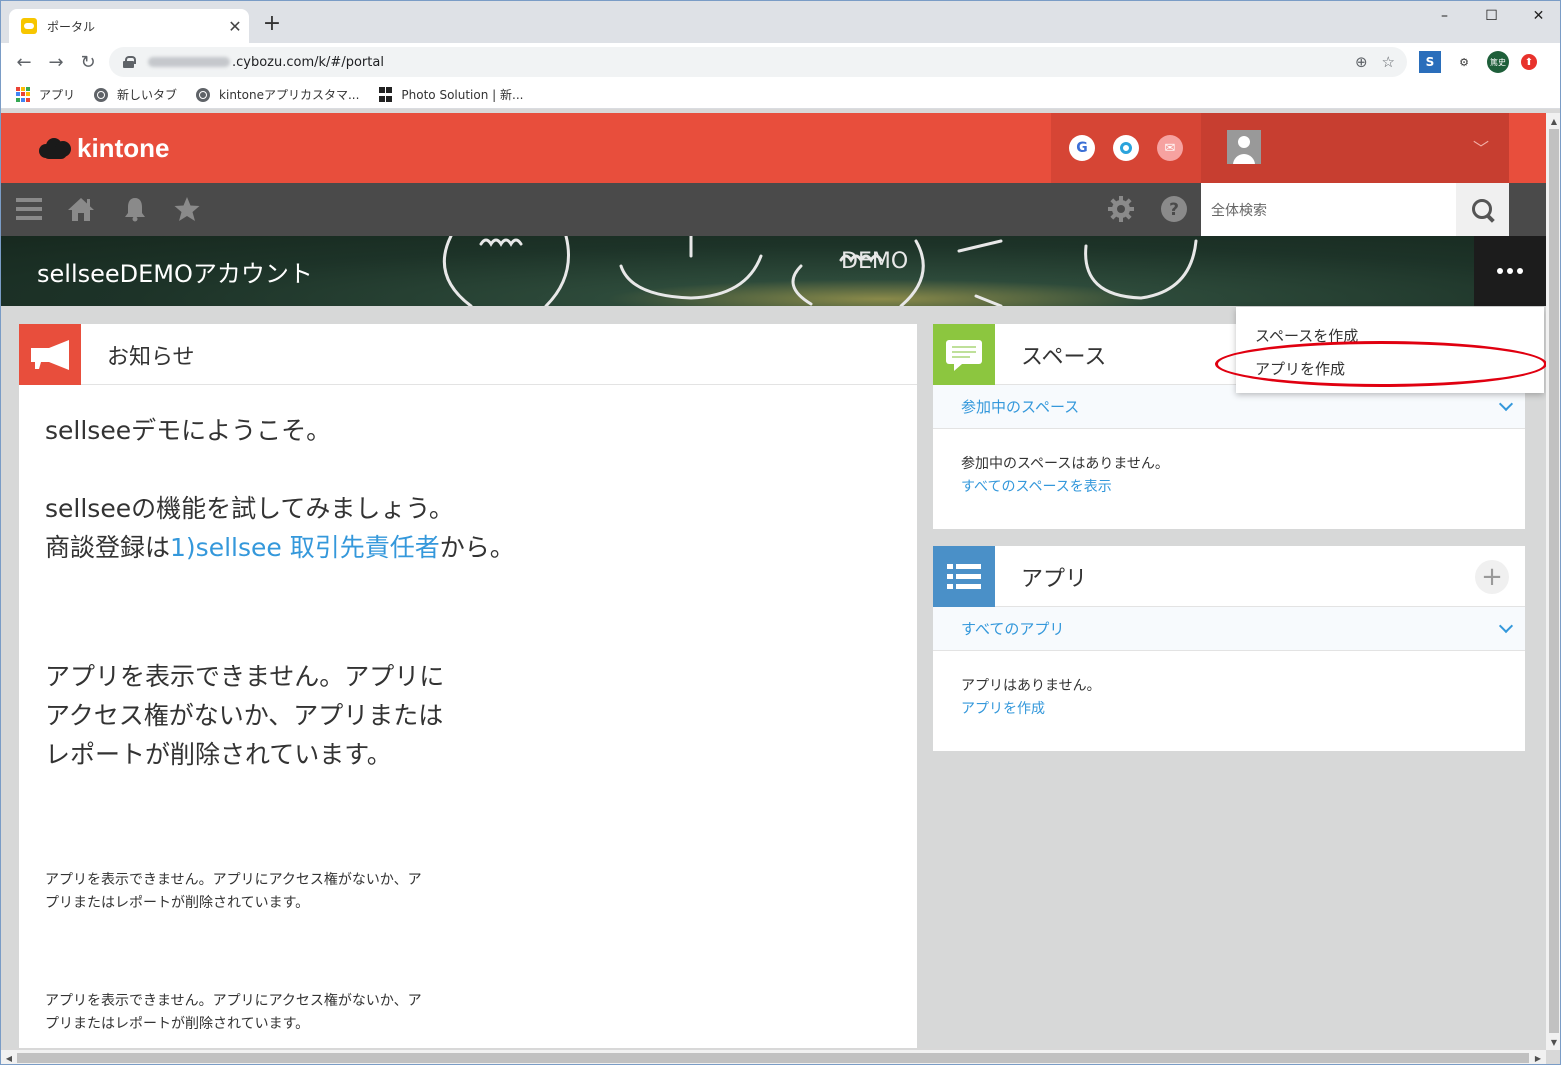 The image size is (1561, 1065). What do you see at coordinates (1464, 62) in the screenshot?
I see `extension-puzzle-icon: ⚙` at bounding box center [1464, 62].